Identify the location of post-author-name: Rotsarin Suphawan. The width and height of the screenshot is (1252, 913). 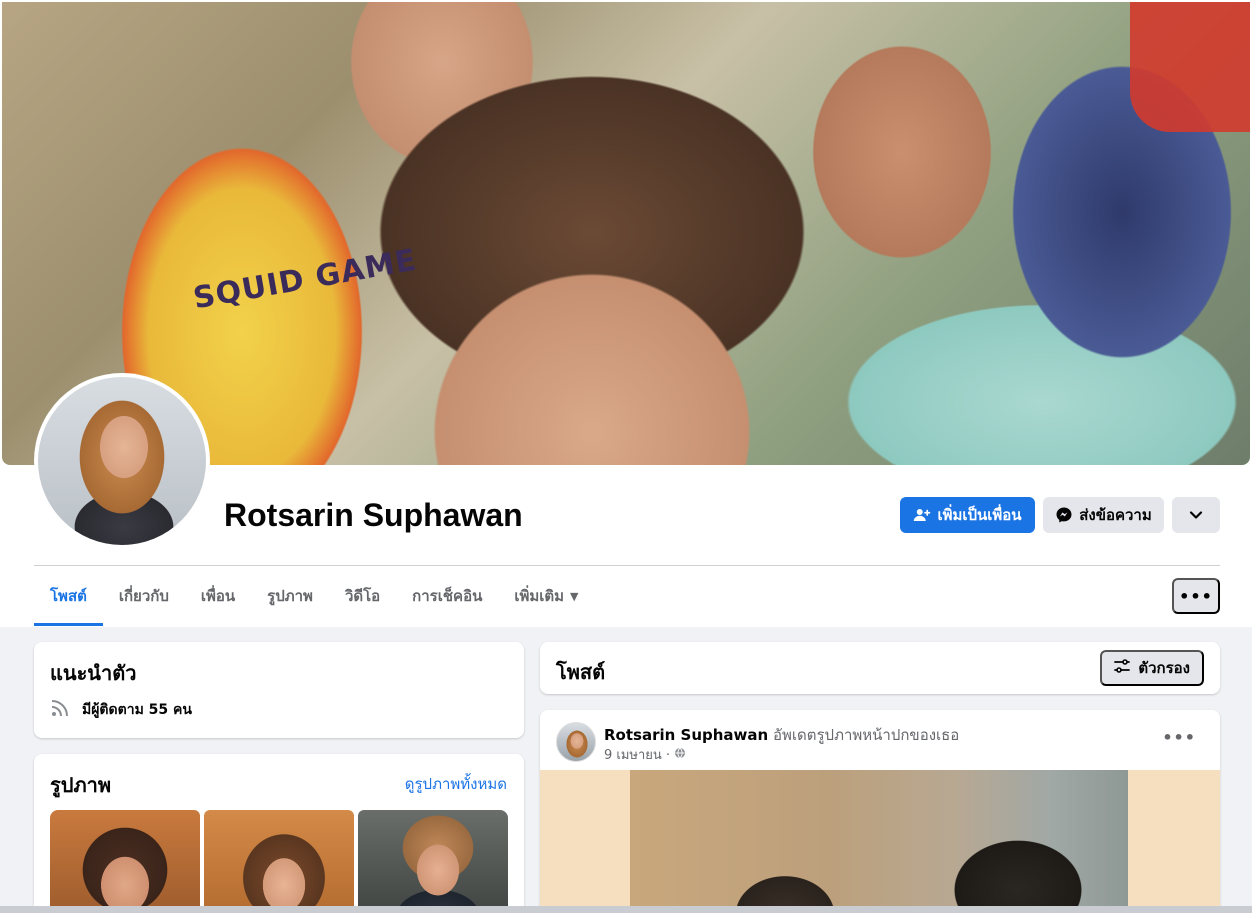
(686, 735).